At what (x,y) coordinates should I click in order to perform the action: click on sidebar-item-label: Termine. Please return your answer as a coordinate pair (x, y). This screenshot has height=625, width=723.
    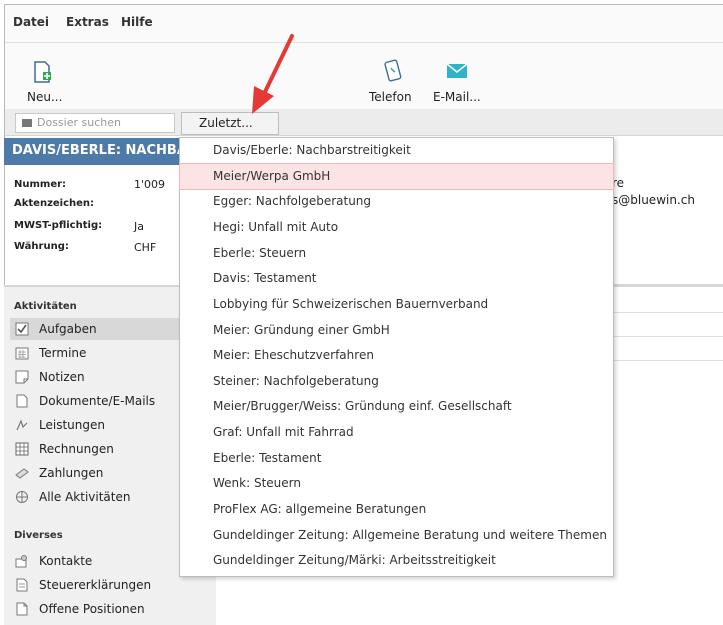
    Looking at the image, I should click on (63, 353).